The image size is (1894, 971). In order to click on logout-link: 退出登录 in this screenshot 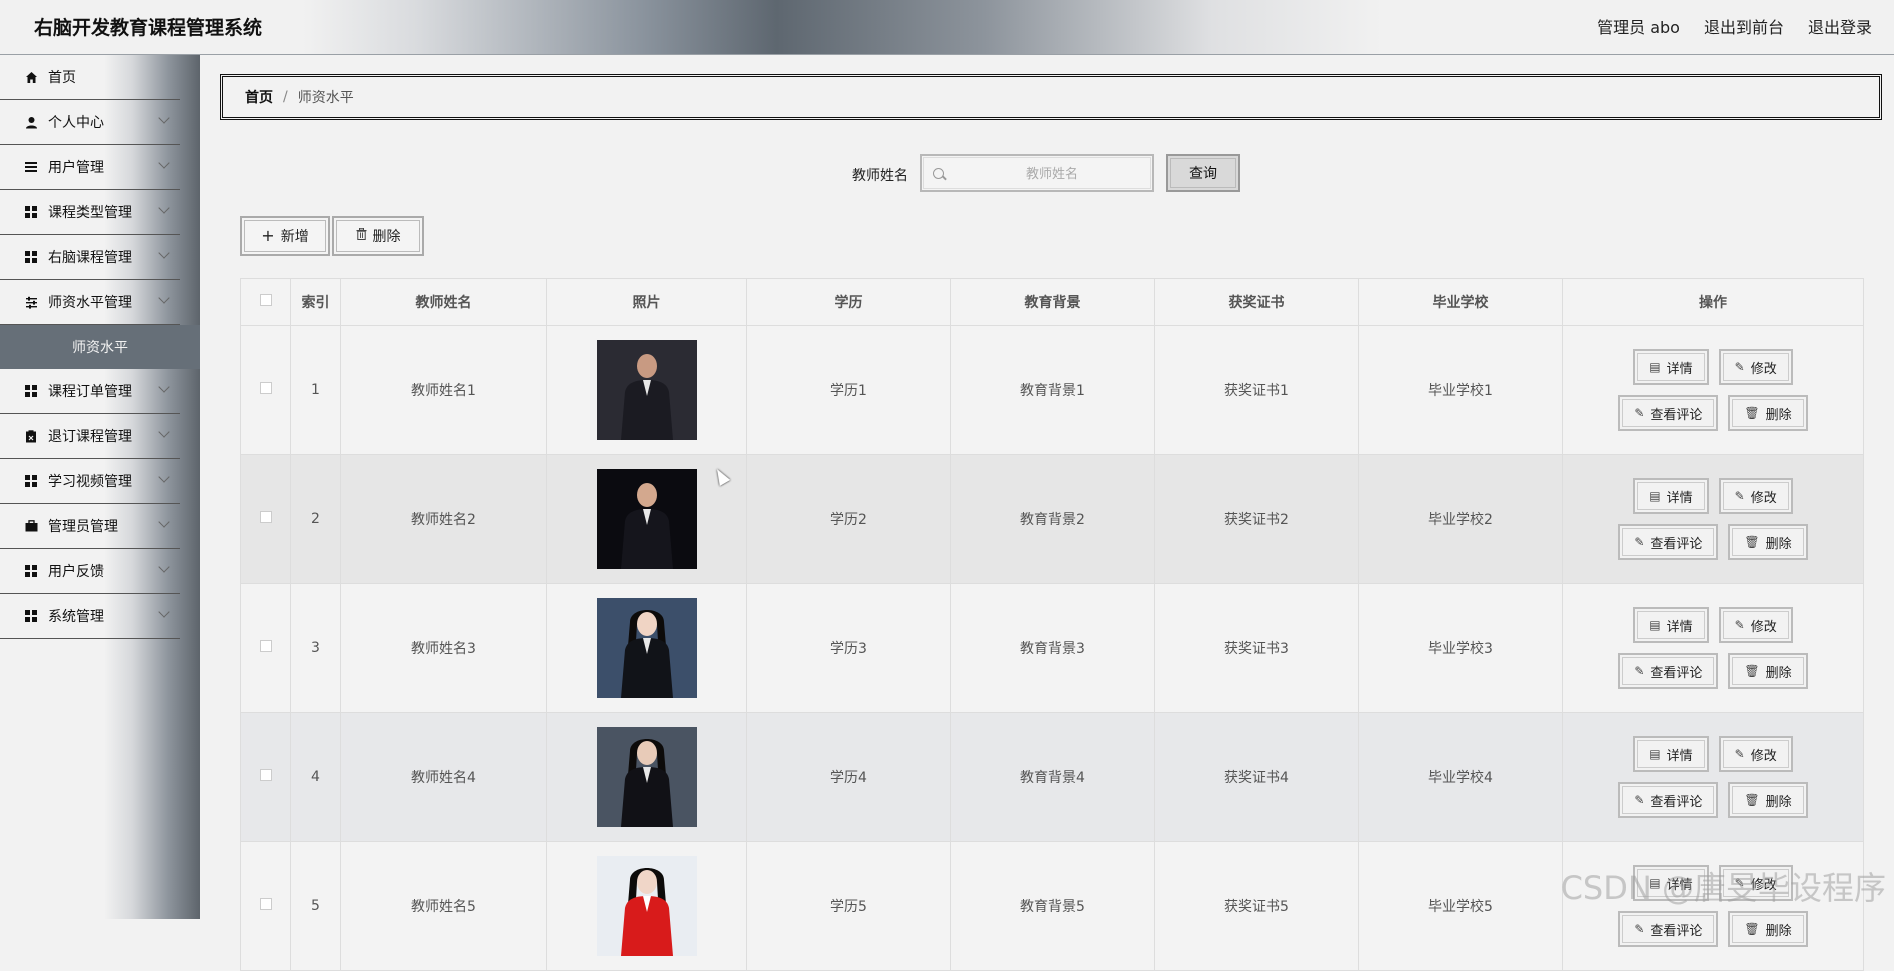, I will do `click(1840, 26)`.